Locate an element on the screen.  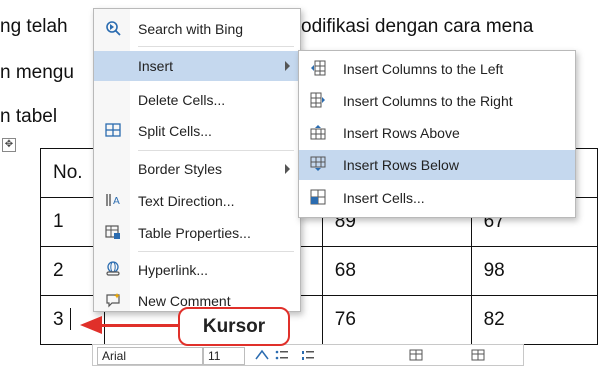
table-grid-icon is located at coordinates (416, 355).